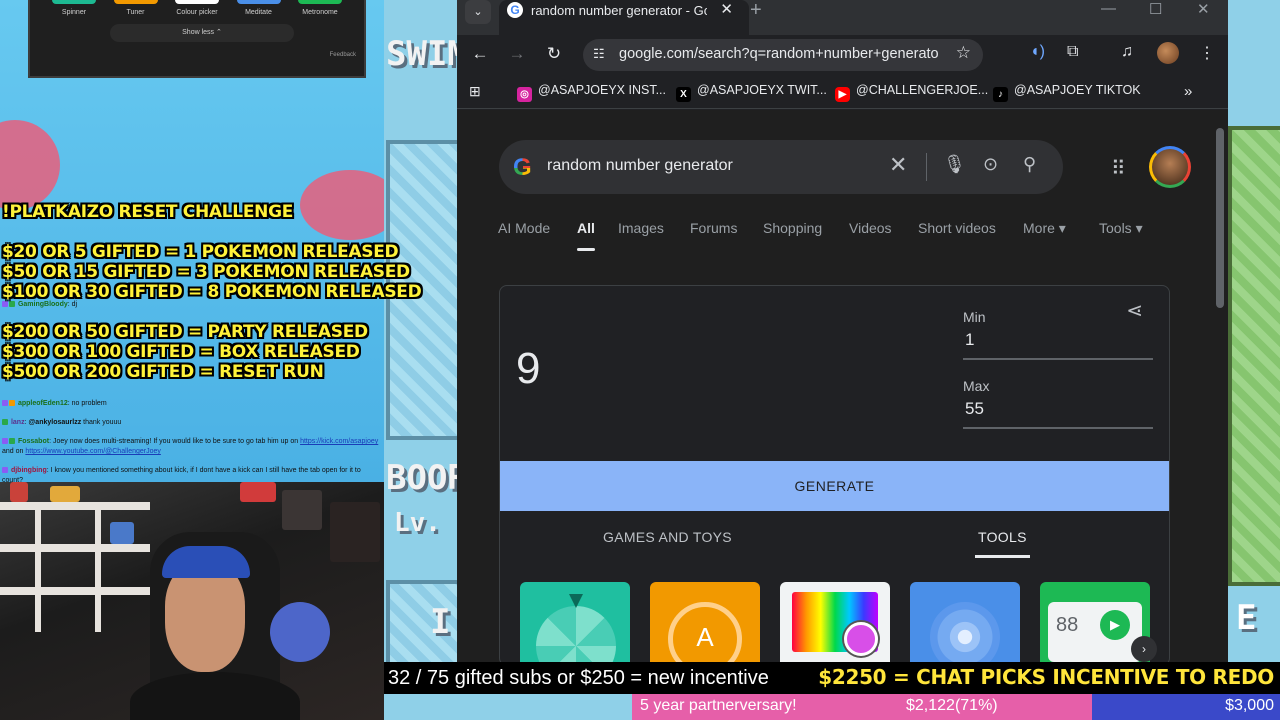 This screenshot has height=720, width=1280. Describe the element at coordinates (1155, 9) in the screenshot. I see `maximize-button: ☐` at that location.